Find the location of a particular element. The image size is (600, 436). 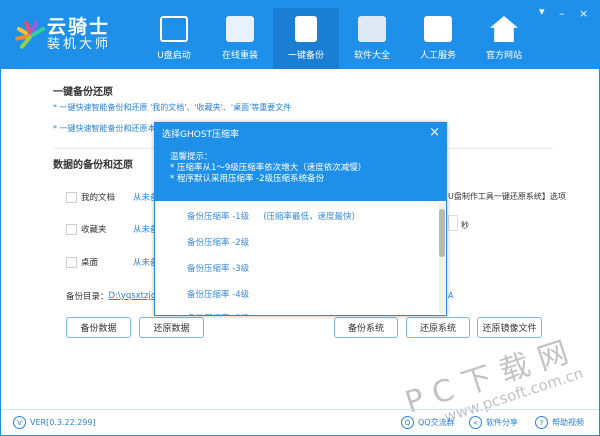

minimize-button: – is located at coordinates (562, 13).